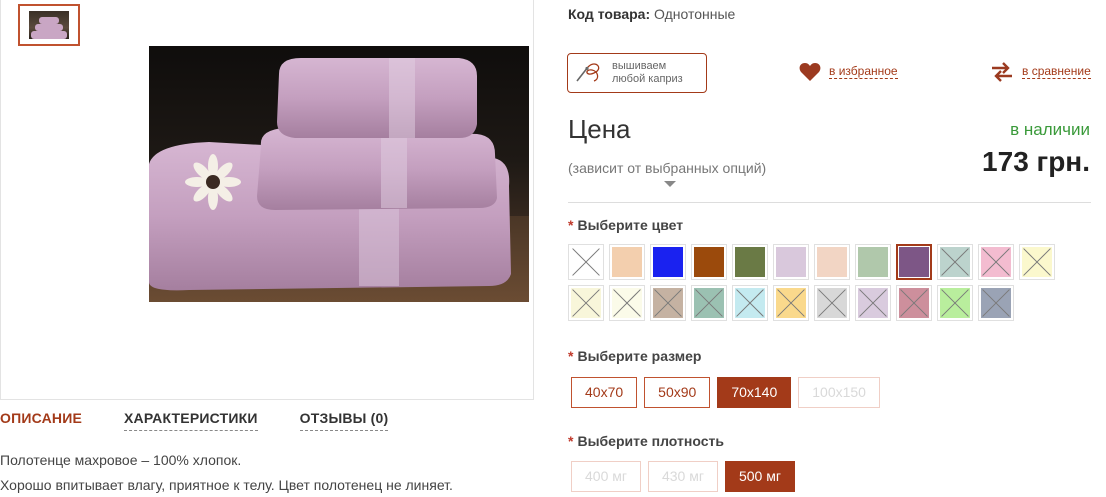 The height and width of the screenshot is (497, 1106). I want to click on favorites-label: в избранное, so click(863, 71).